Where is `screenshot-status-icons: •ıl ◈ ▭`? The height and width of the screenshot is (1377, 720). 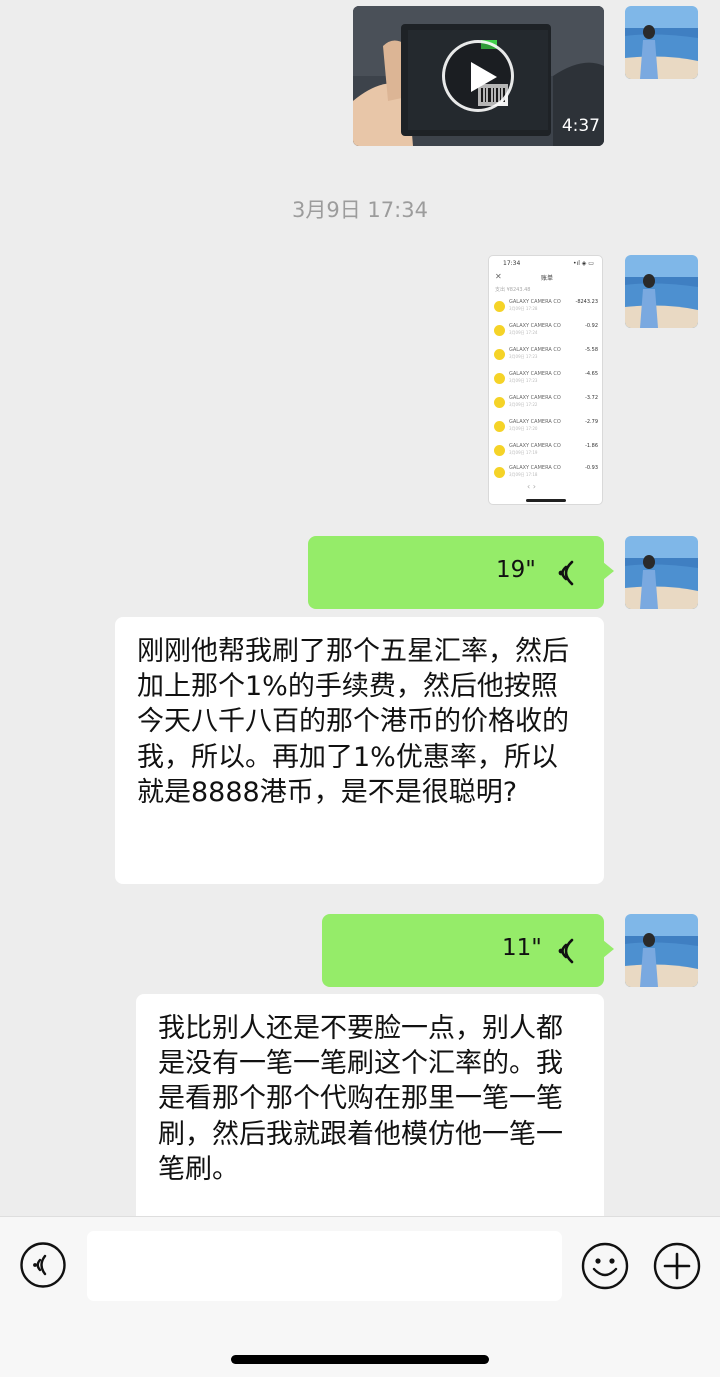
screenshot-status-icons: •ıl ◈ ▭ is located at coordinates (583, 263).